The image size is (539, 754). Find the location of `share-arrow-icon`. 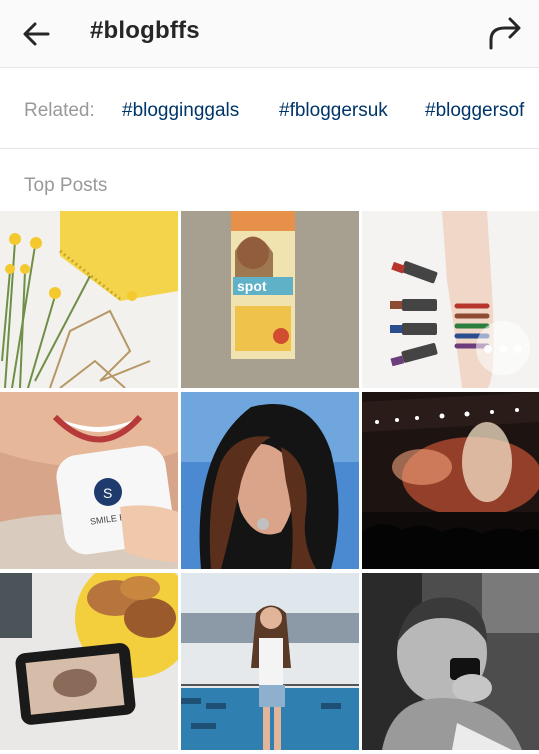

share-arrow-icon is located at coordinates (505, 33).